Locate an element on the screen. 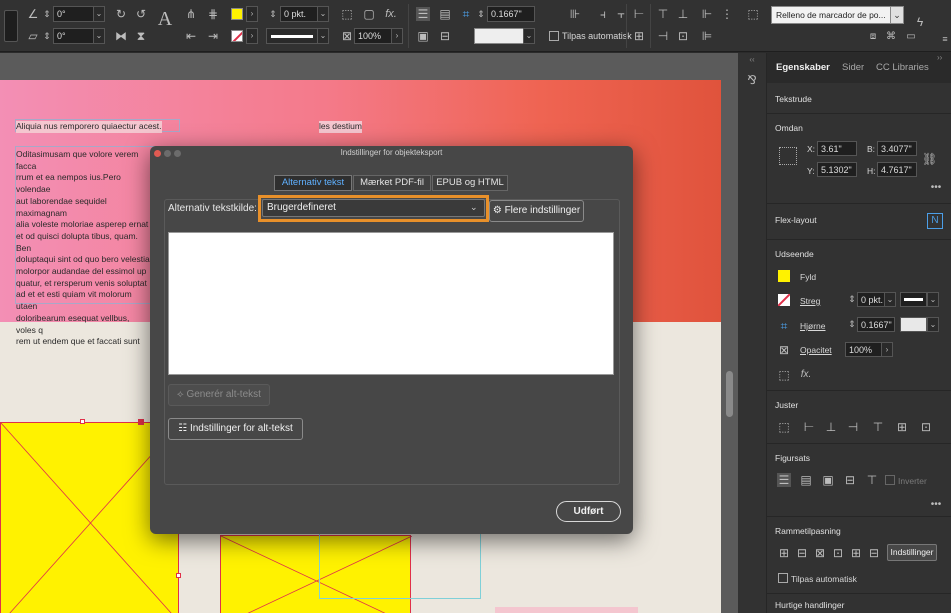  stroke-color-swatch is located at coordinates (784, 300).